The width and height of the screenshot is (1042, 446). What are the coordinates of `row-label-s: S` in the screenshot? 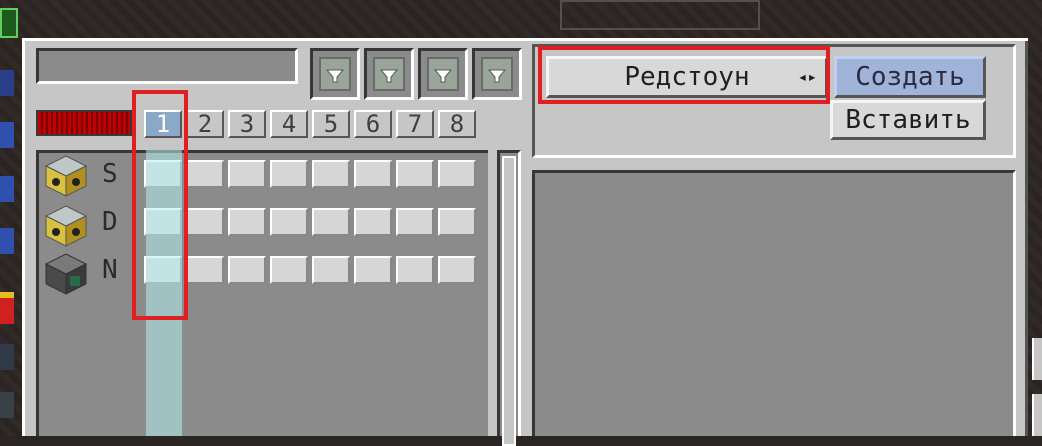 It's located at (110, 174).